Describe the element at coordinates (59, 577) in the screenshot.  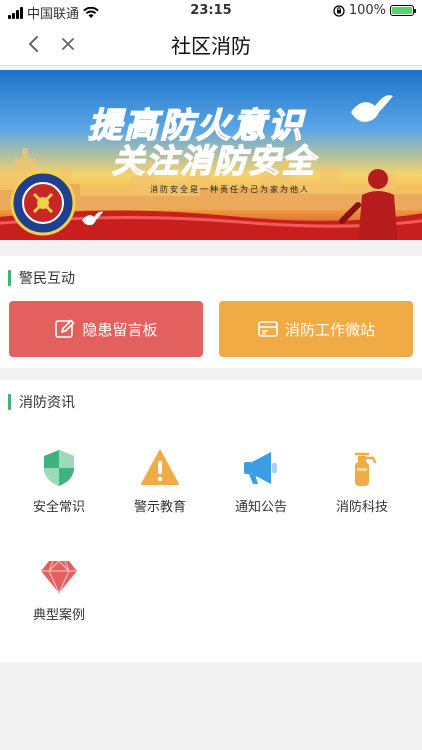
I see `diamond-icon` at that location.